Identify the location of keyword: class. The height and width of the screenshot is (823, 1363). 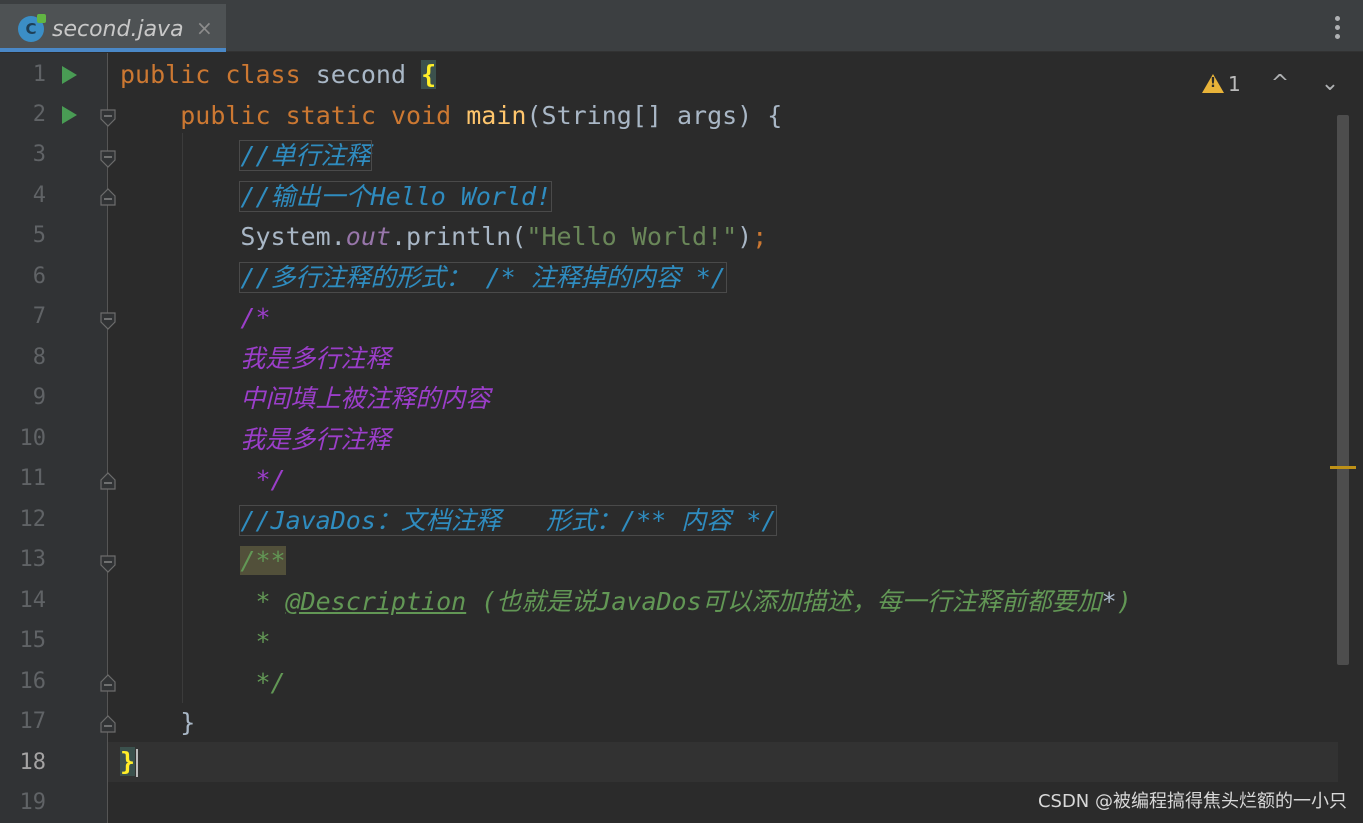
(263, 74).